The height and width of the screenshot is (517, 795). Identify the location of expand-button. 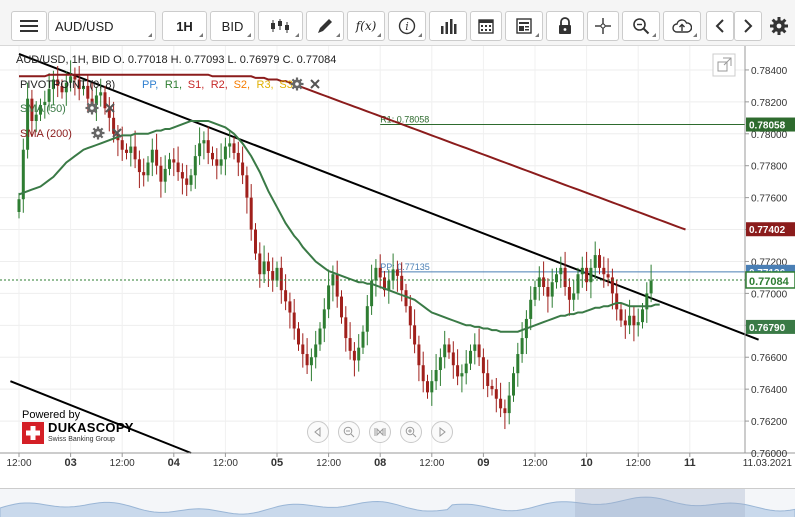
(724, 65).